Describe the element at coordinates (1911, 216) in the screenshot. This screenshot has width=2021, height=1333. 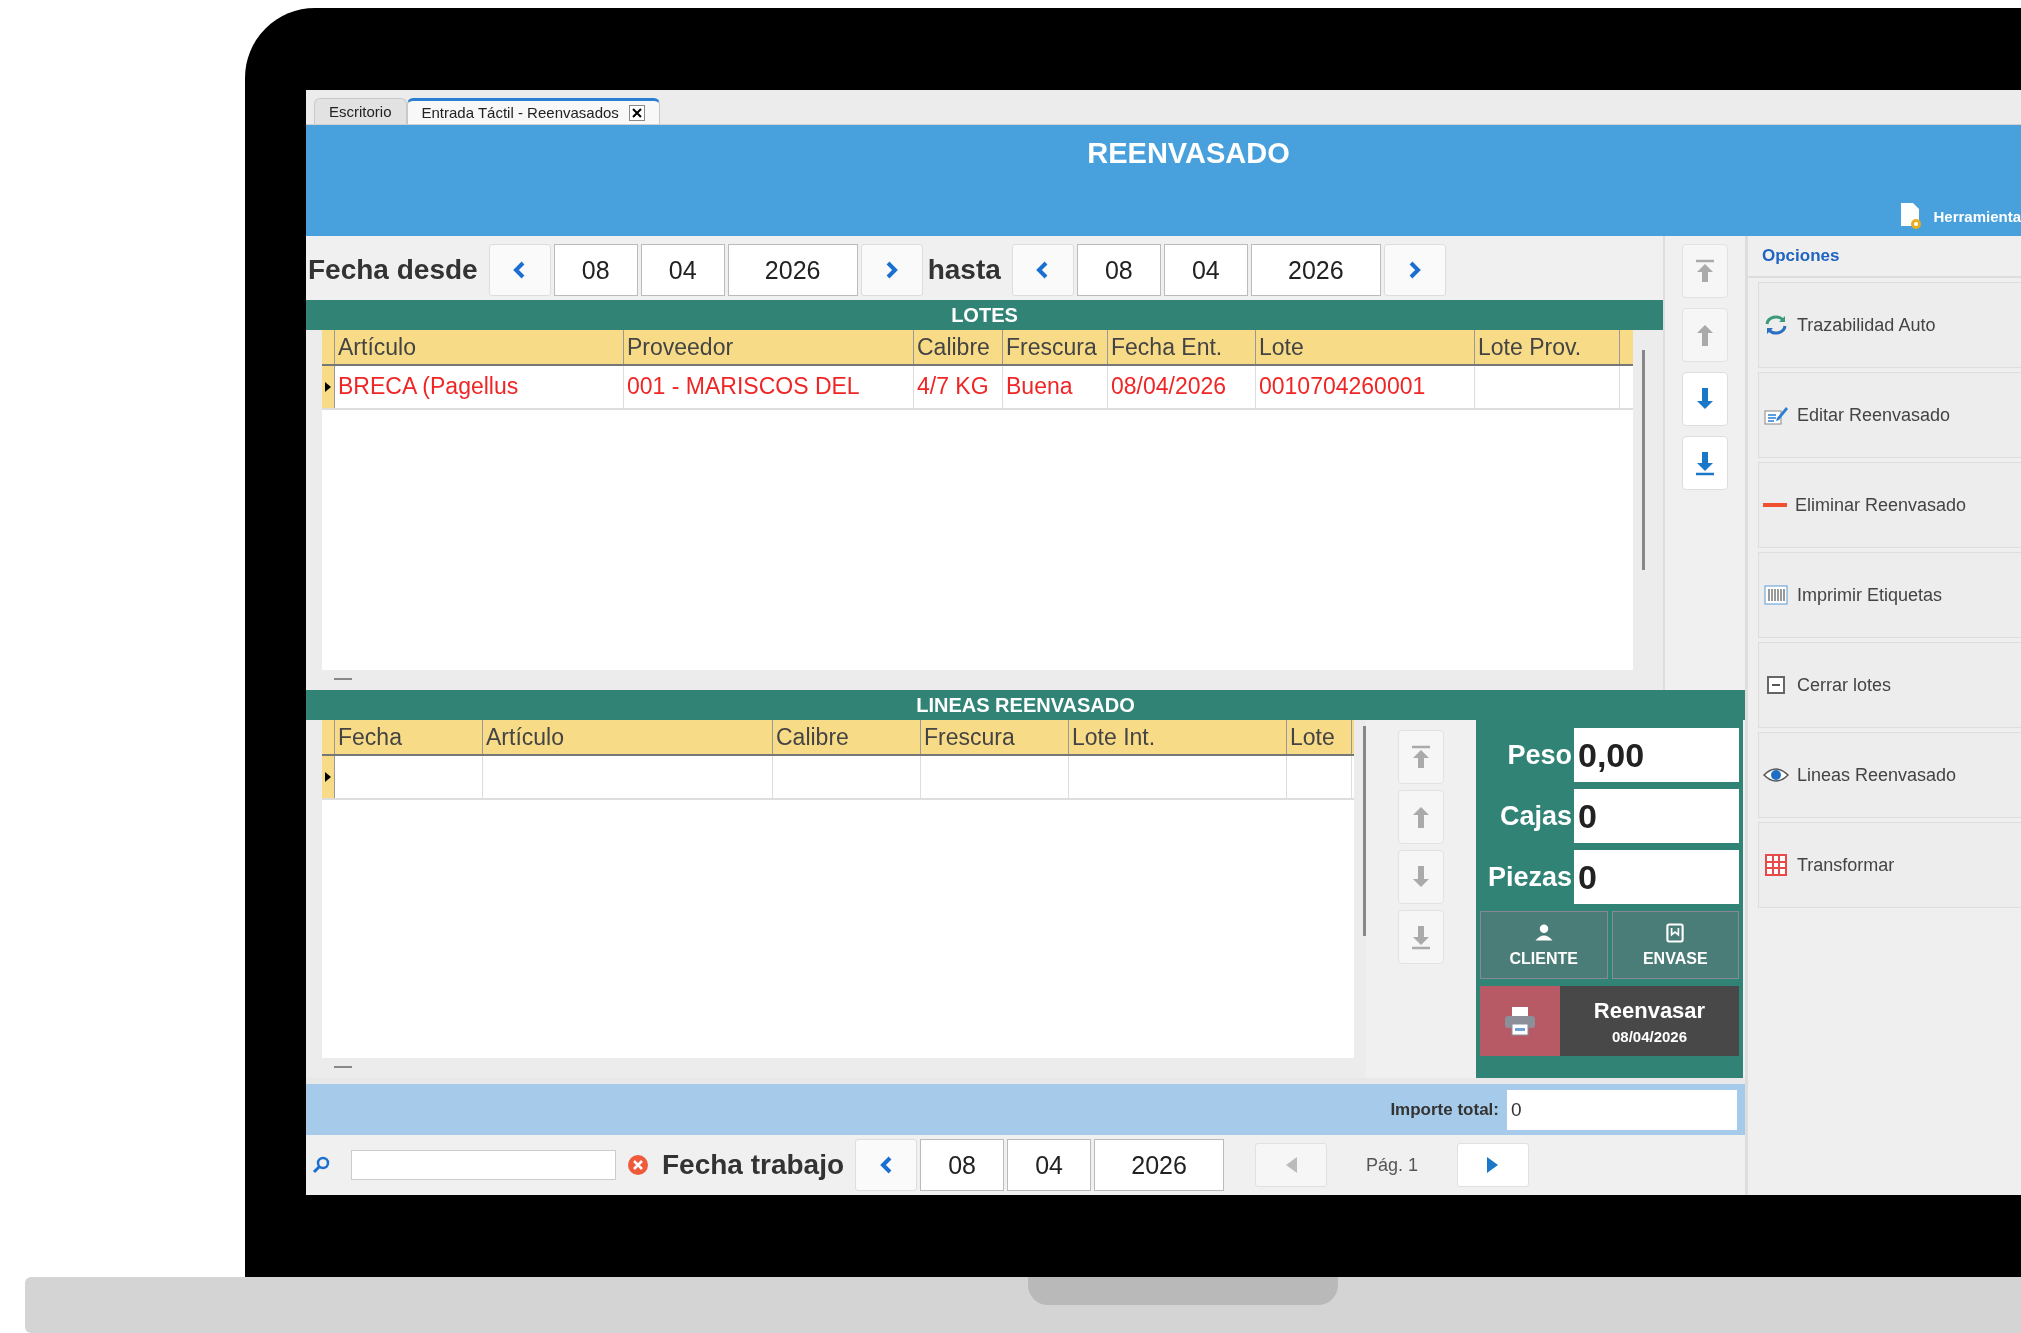
I see `document-gear-icon` at that location.